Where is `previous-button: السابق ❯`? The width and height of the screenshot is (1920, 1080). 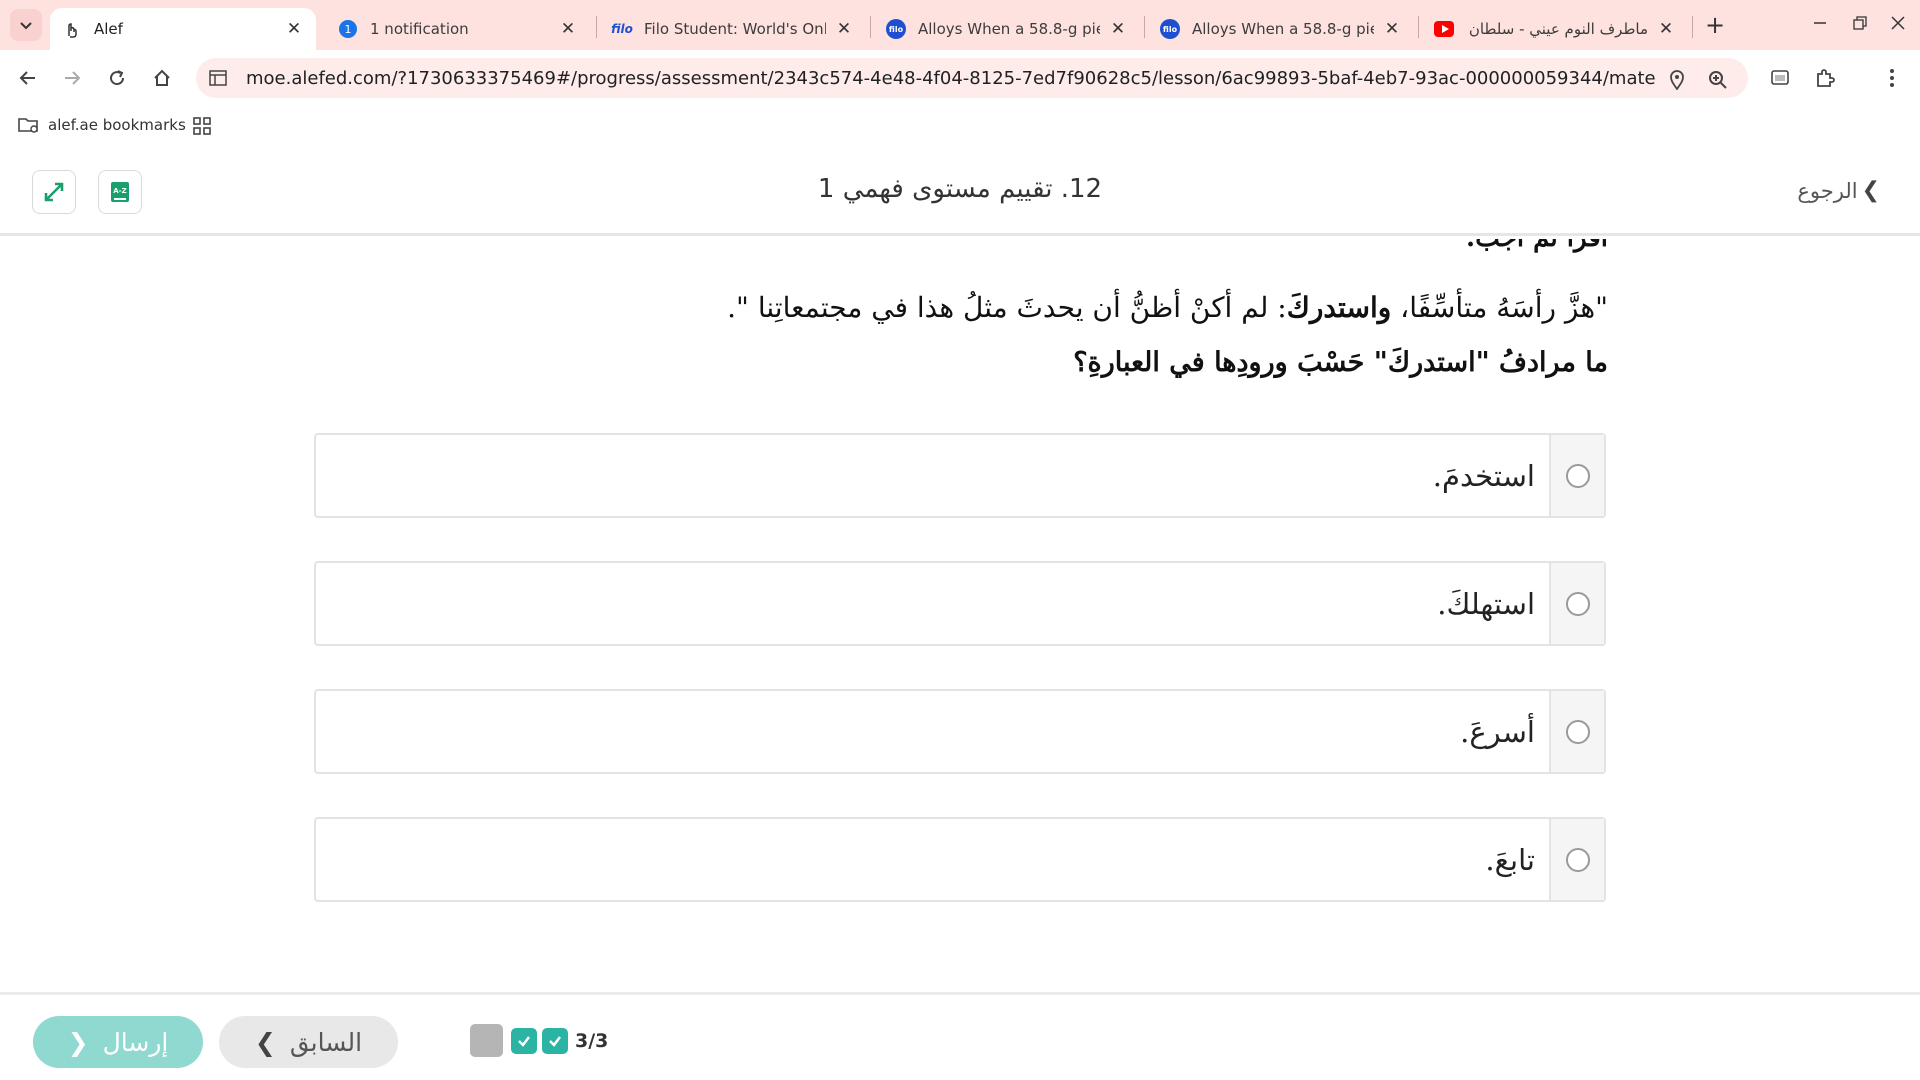 previous-button: السابق ❯ is located at coordinates (308, 1042).